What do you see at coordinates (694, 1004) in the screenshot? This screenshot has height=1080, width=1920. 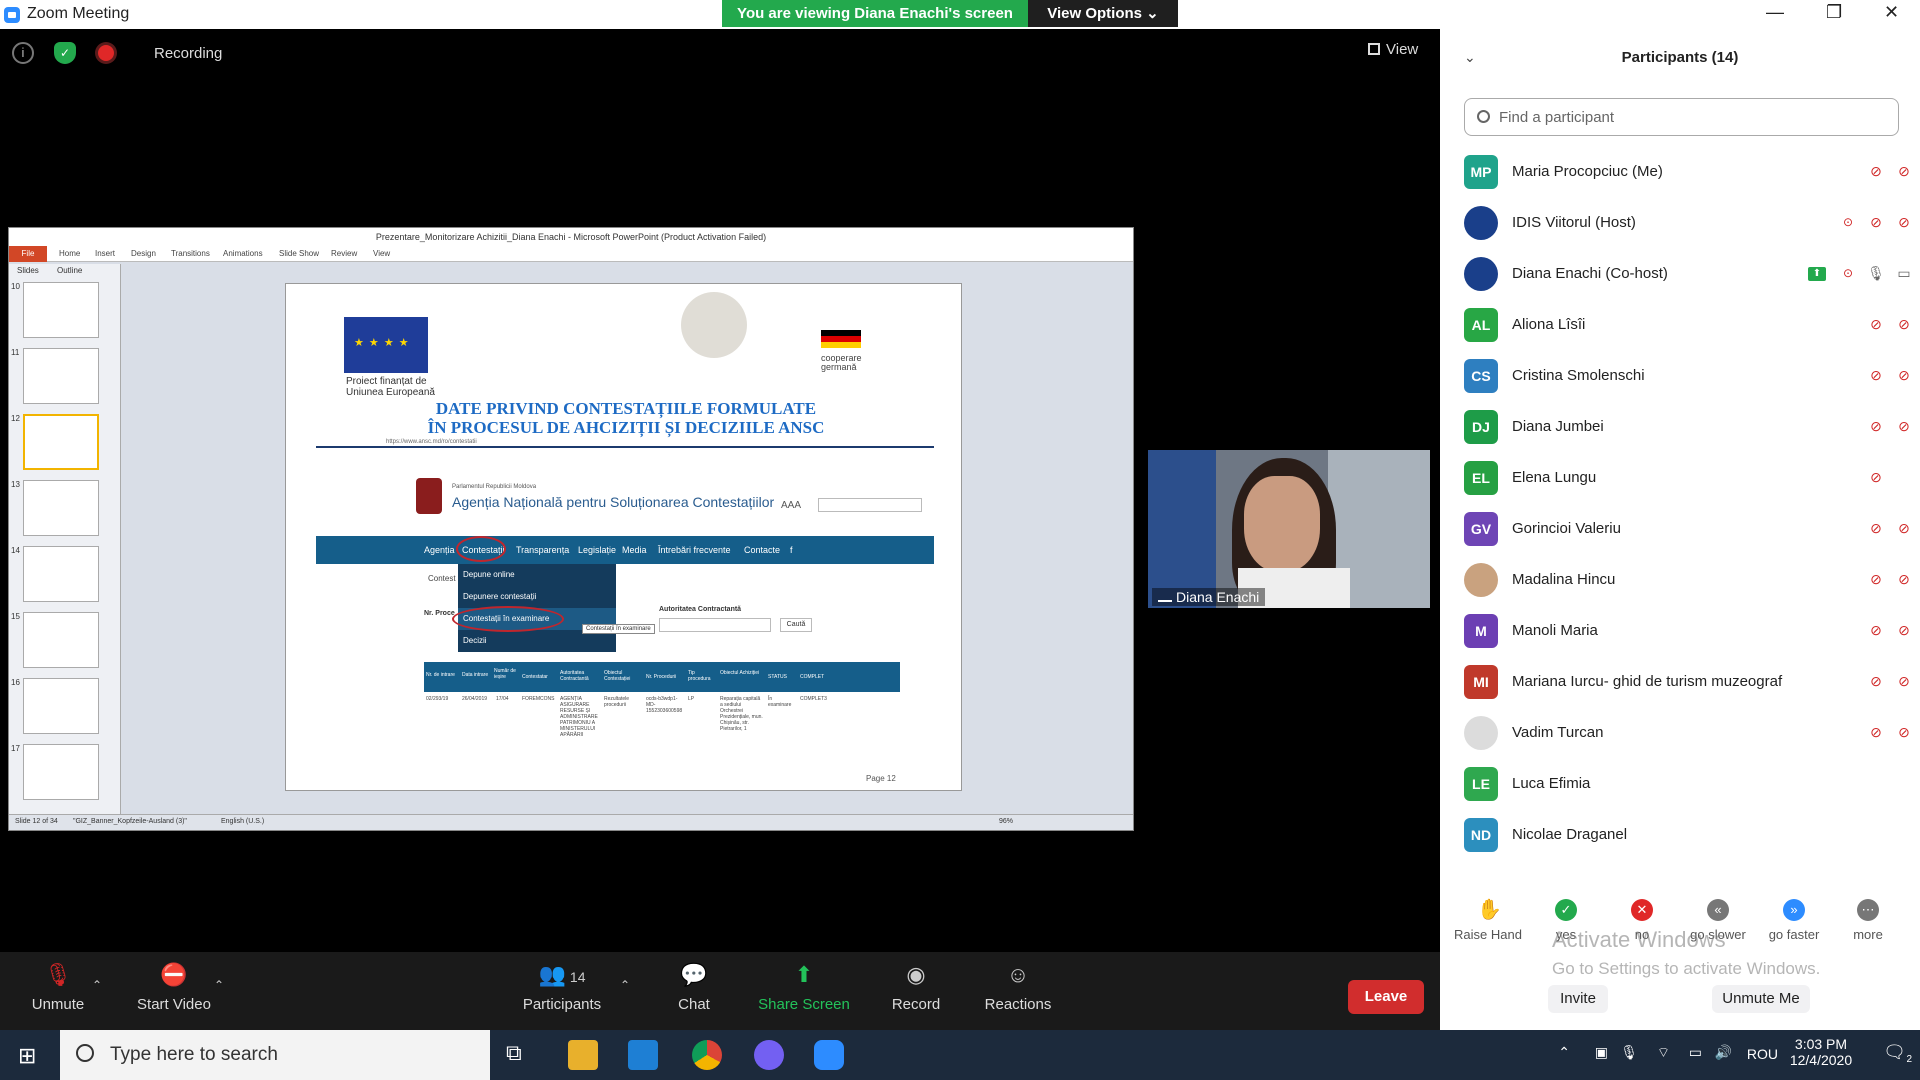 I see `chat-label: Chat` at bounding box center [694, 1004].